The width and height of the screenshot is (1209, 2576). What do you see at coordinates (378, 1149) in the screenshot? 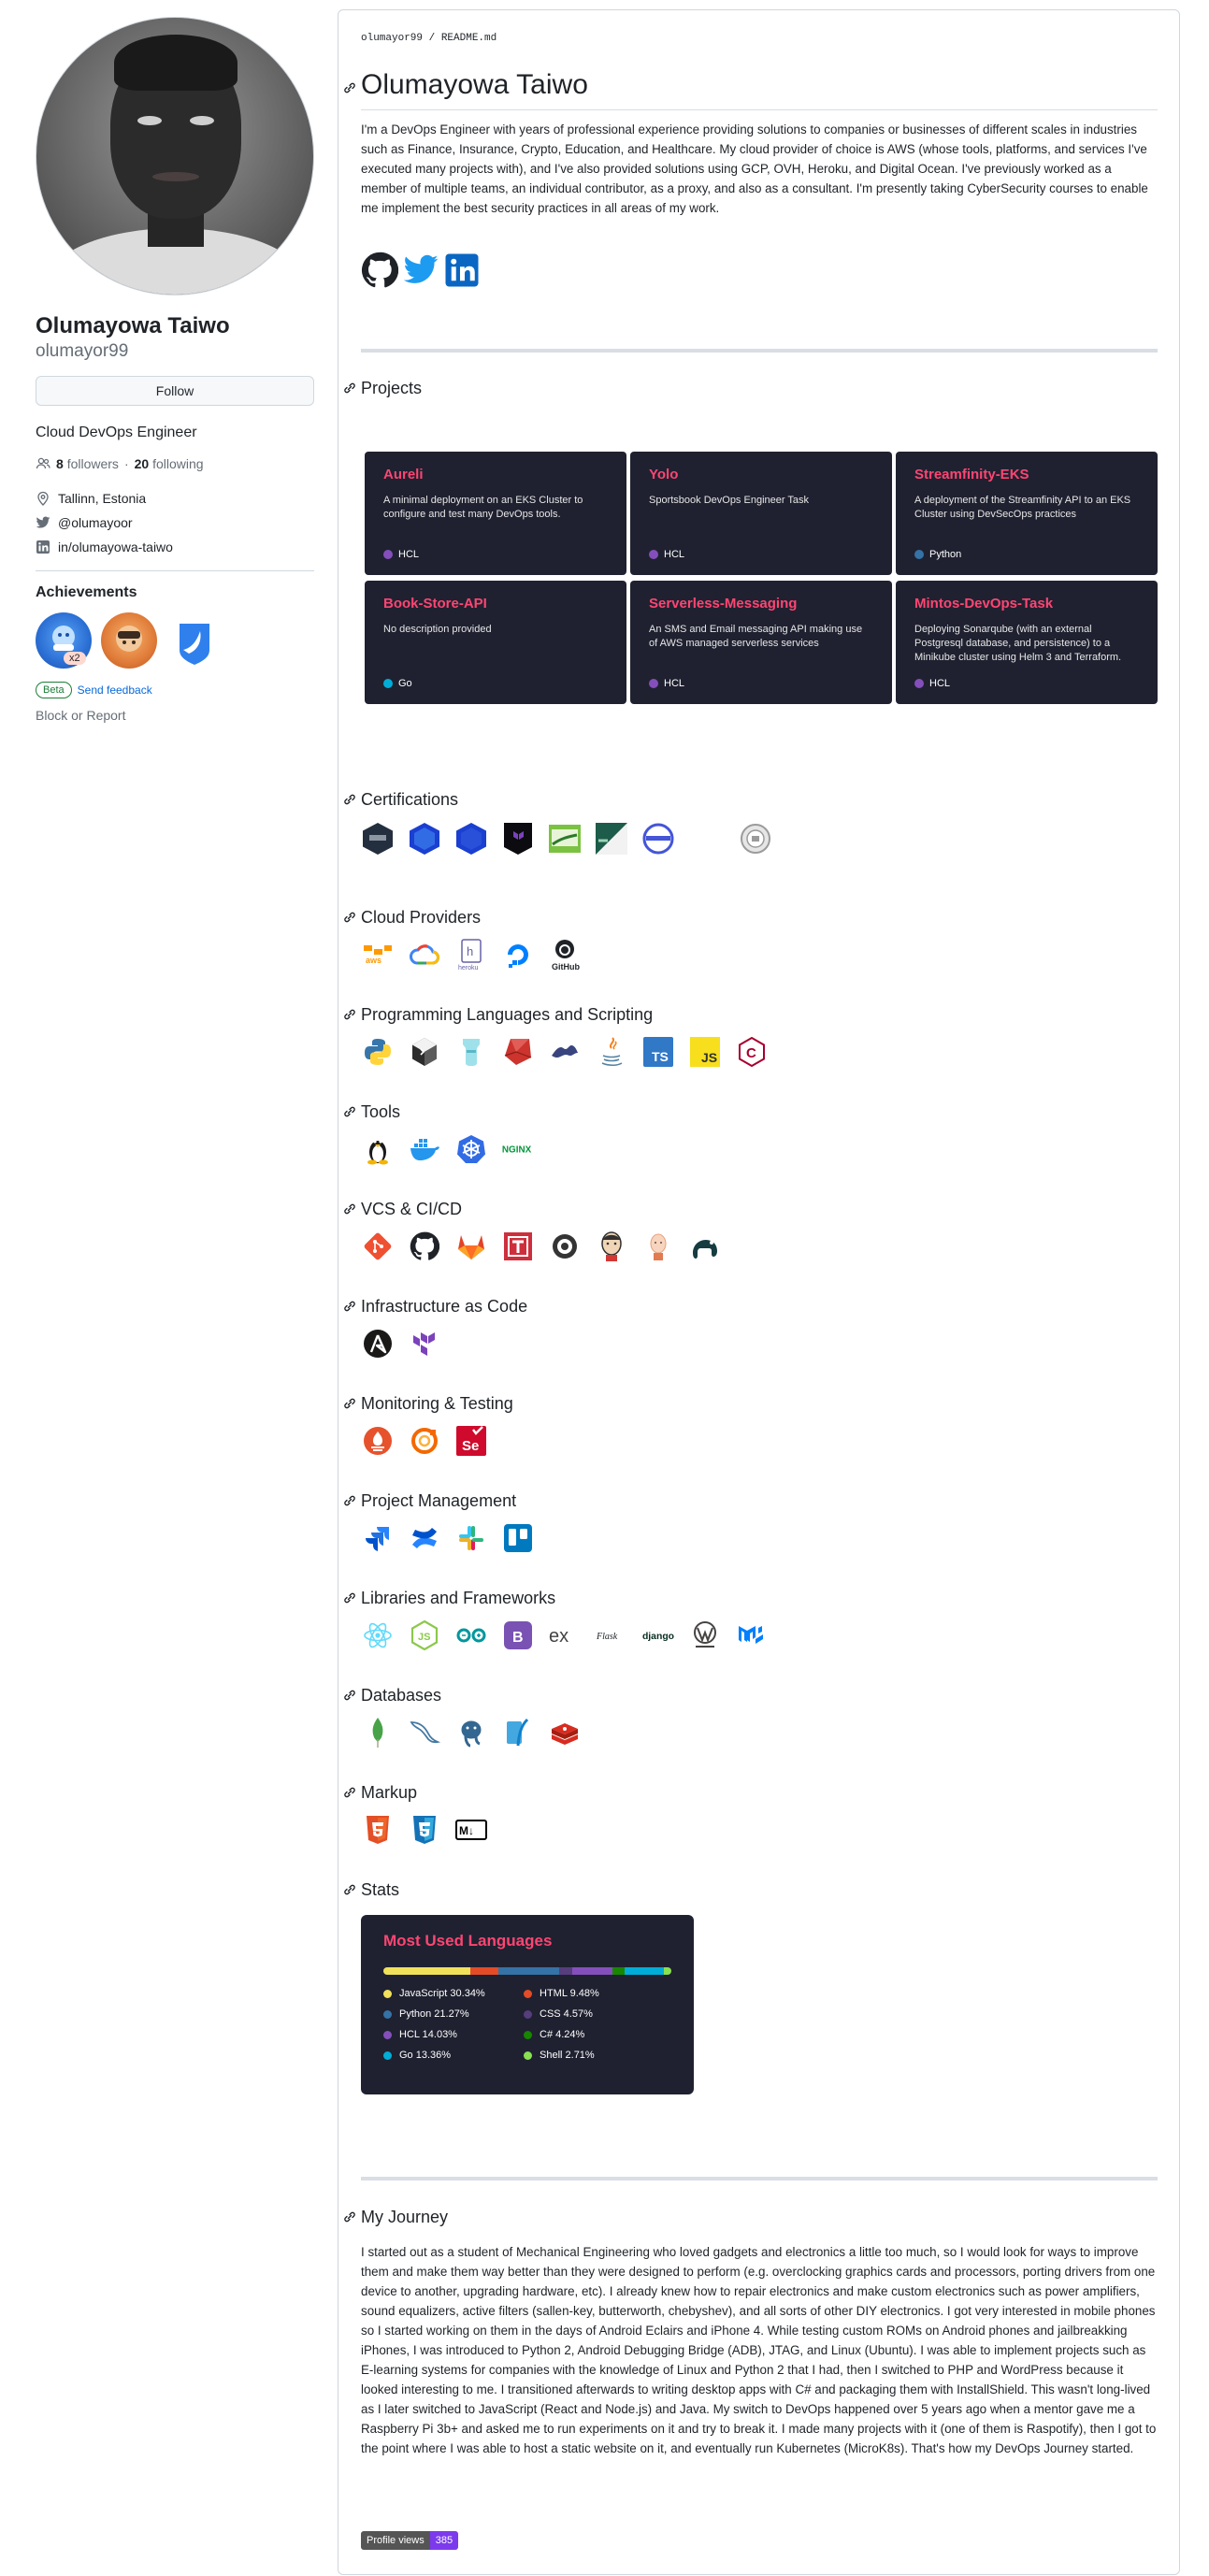
I see `linux-icon` at bounding box center [378, 1149].